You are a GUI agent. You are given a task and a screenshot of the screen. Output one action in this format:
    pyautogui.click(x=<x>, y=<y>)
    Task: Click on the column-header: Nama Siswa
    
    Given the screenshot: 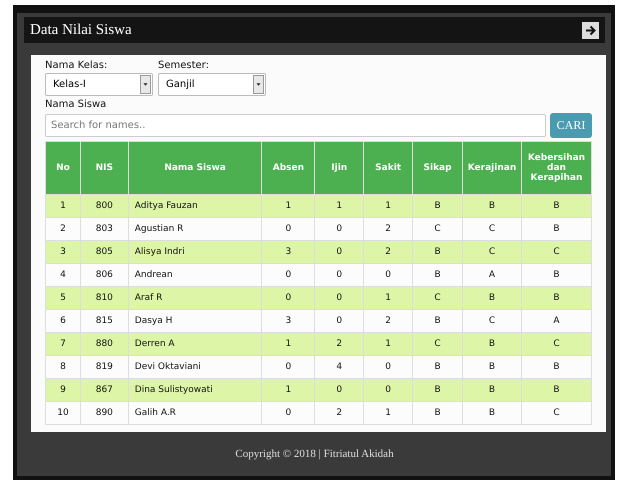 What is the action you would take?
    pyautogui.click(x=195, y=168)
    